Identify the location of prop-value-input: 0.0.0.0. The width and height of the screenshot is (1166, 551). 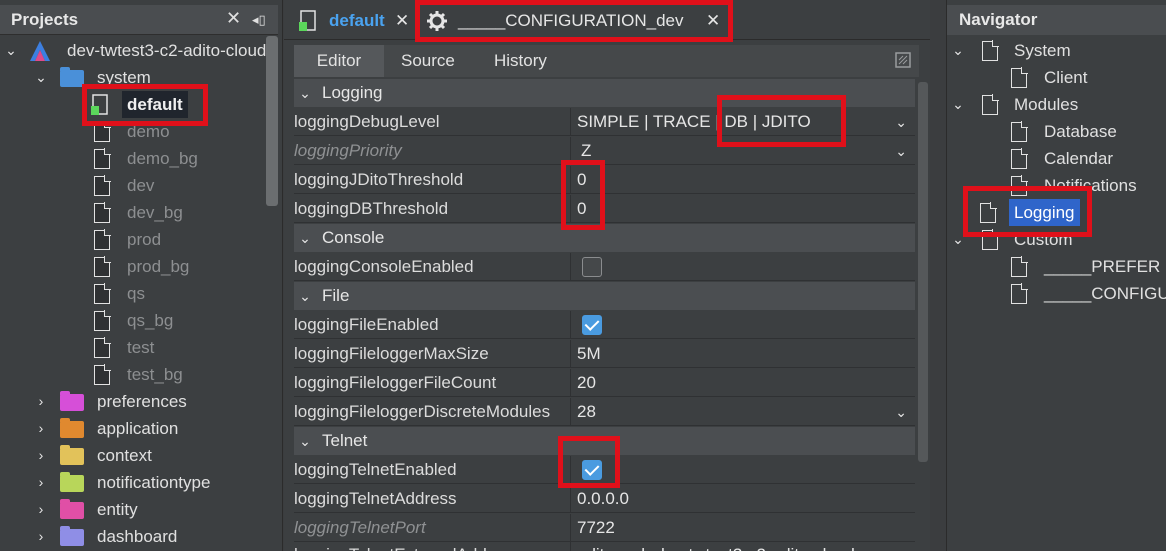
(745, 499).